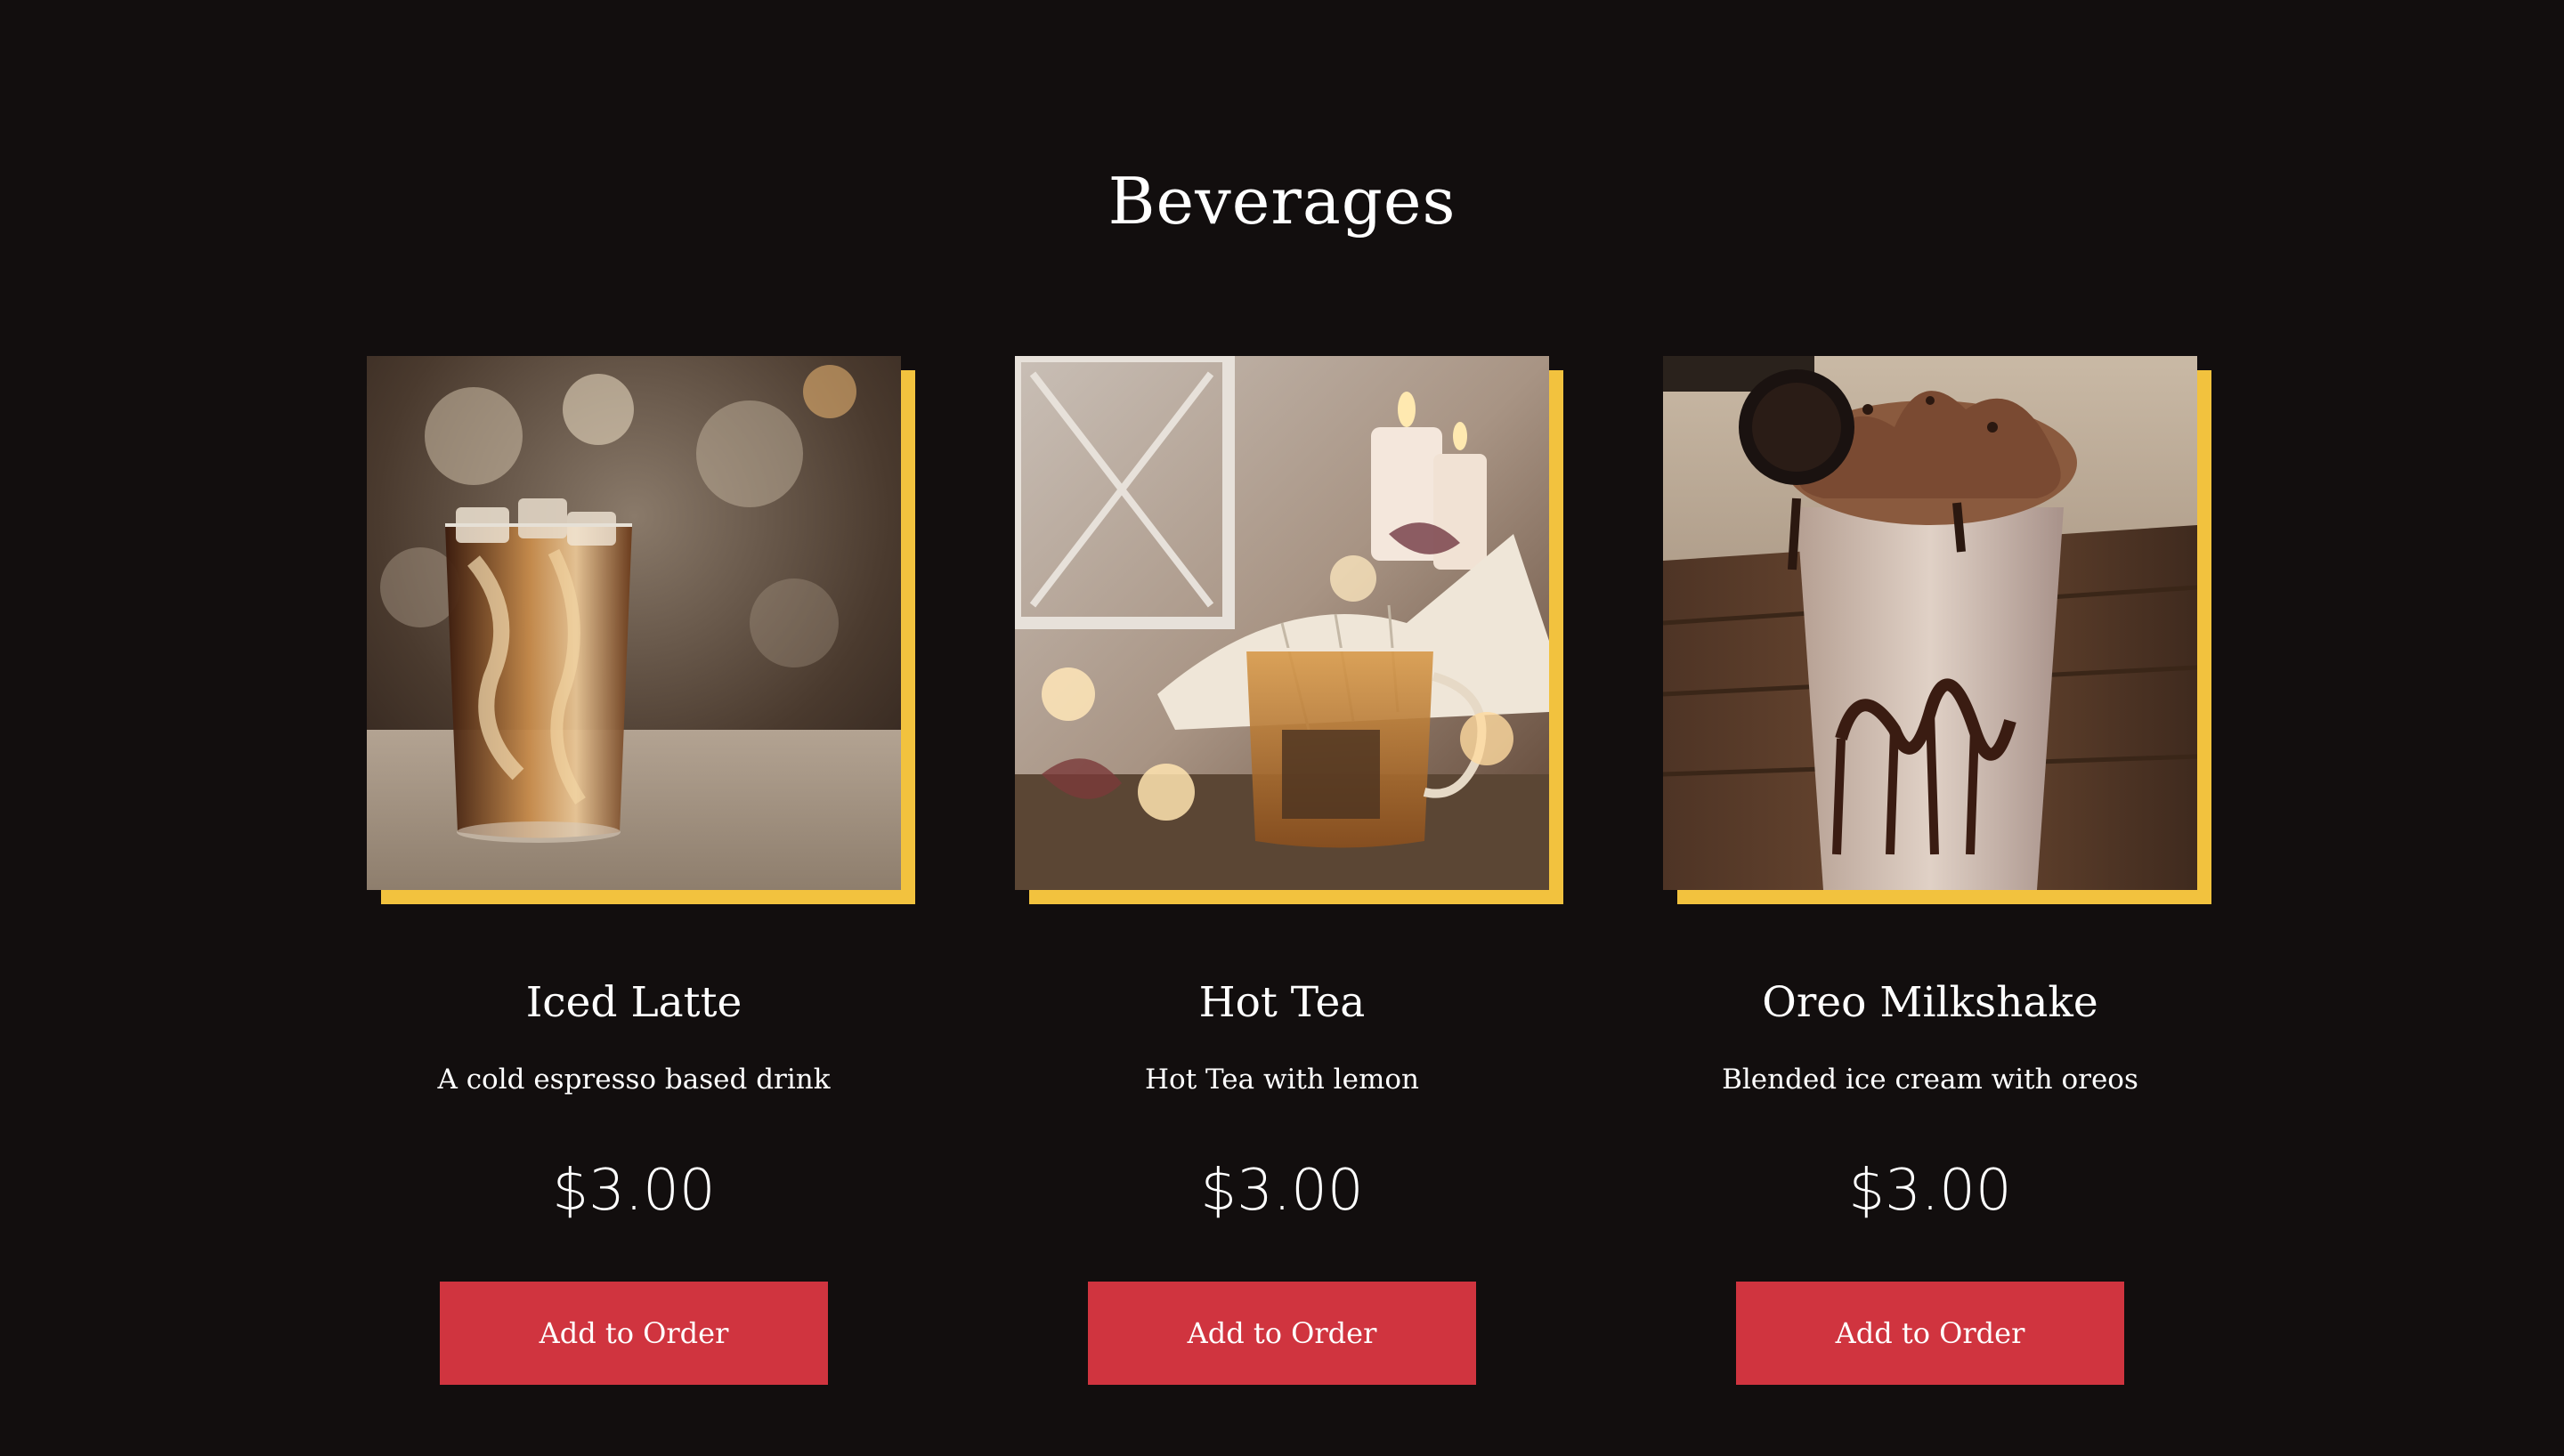 Image resolution: width=2564 pixels, height=1456 pixels. I want to click on oreo-milkshake-photo, so click(1930, 623).